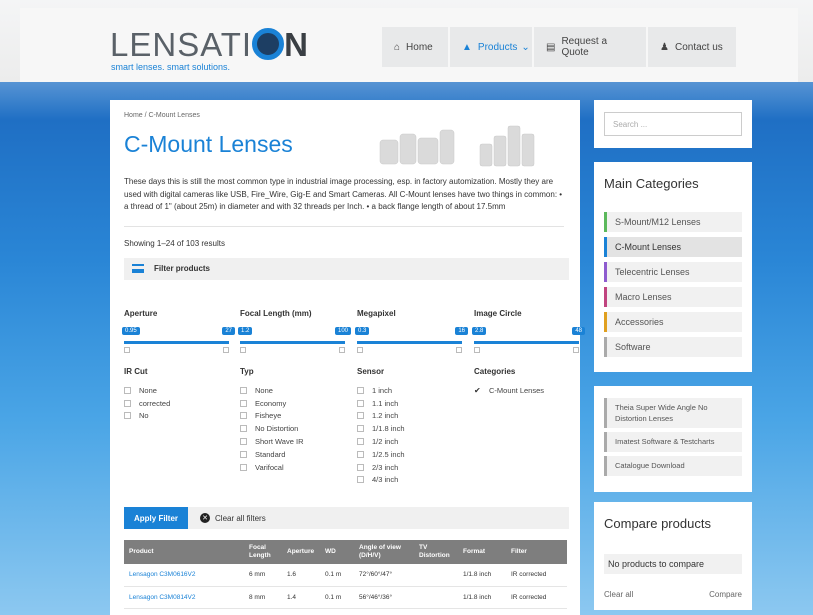 The width and height of the screenshot is (813, 615). Describe the element at coordinates (295, 441) in the screenshot. I see `checkbox-option: Short Wave IR` at that location.